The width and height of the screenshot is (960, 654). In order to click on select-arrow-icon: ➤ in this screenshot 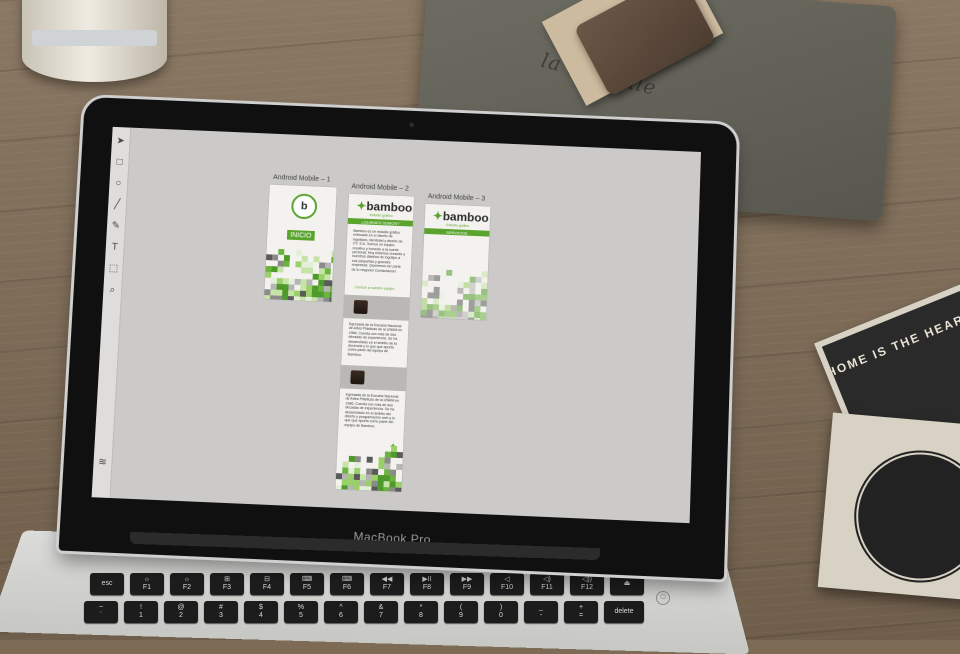, I will do `click(120, 142)`.